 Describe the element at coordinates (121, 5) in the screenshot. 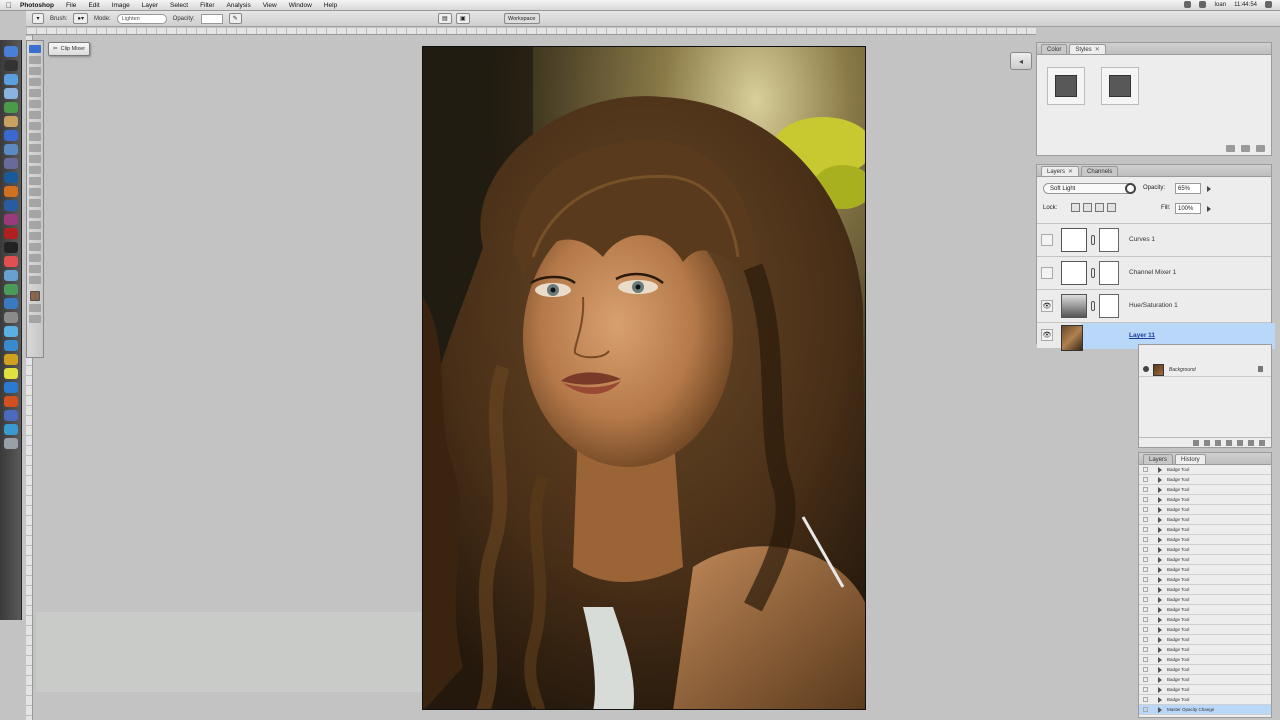

I see `menu-image: Image` at that location.